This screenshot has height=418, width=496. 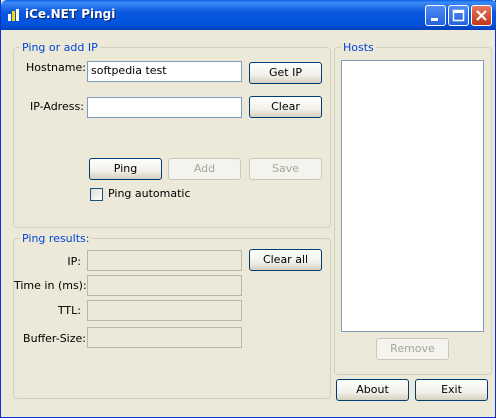 I want to click on window-title: iCe.NET Pingi, so click(x=70, y=14).